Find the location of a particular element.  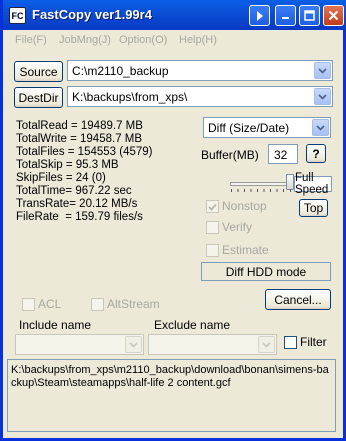

stat-total-skip: TotalSkip = 95.3 MB is located at coordinates (67, 165).